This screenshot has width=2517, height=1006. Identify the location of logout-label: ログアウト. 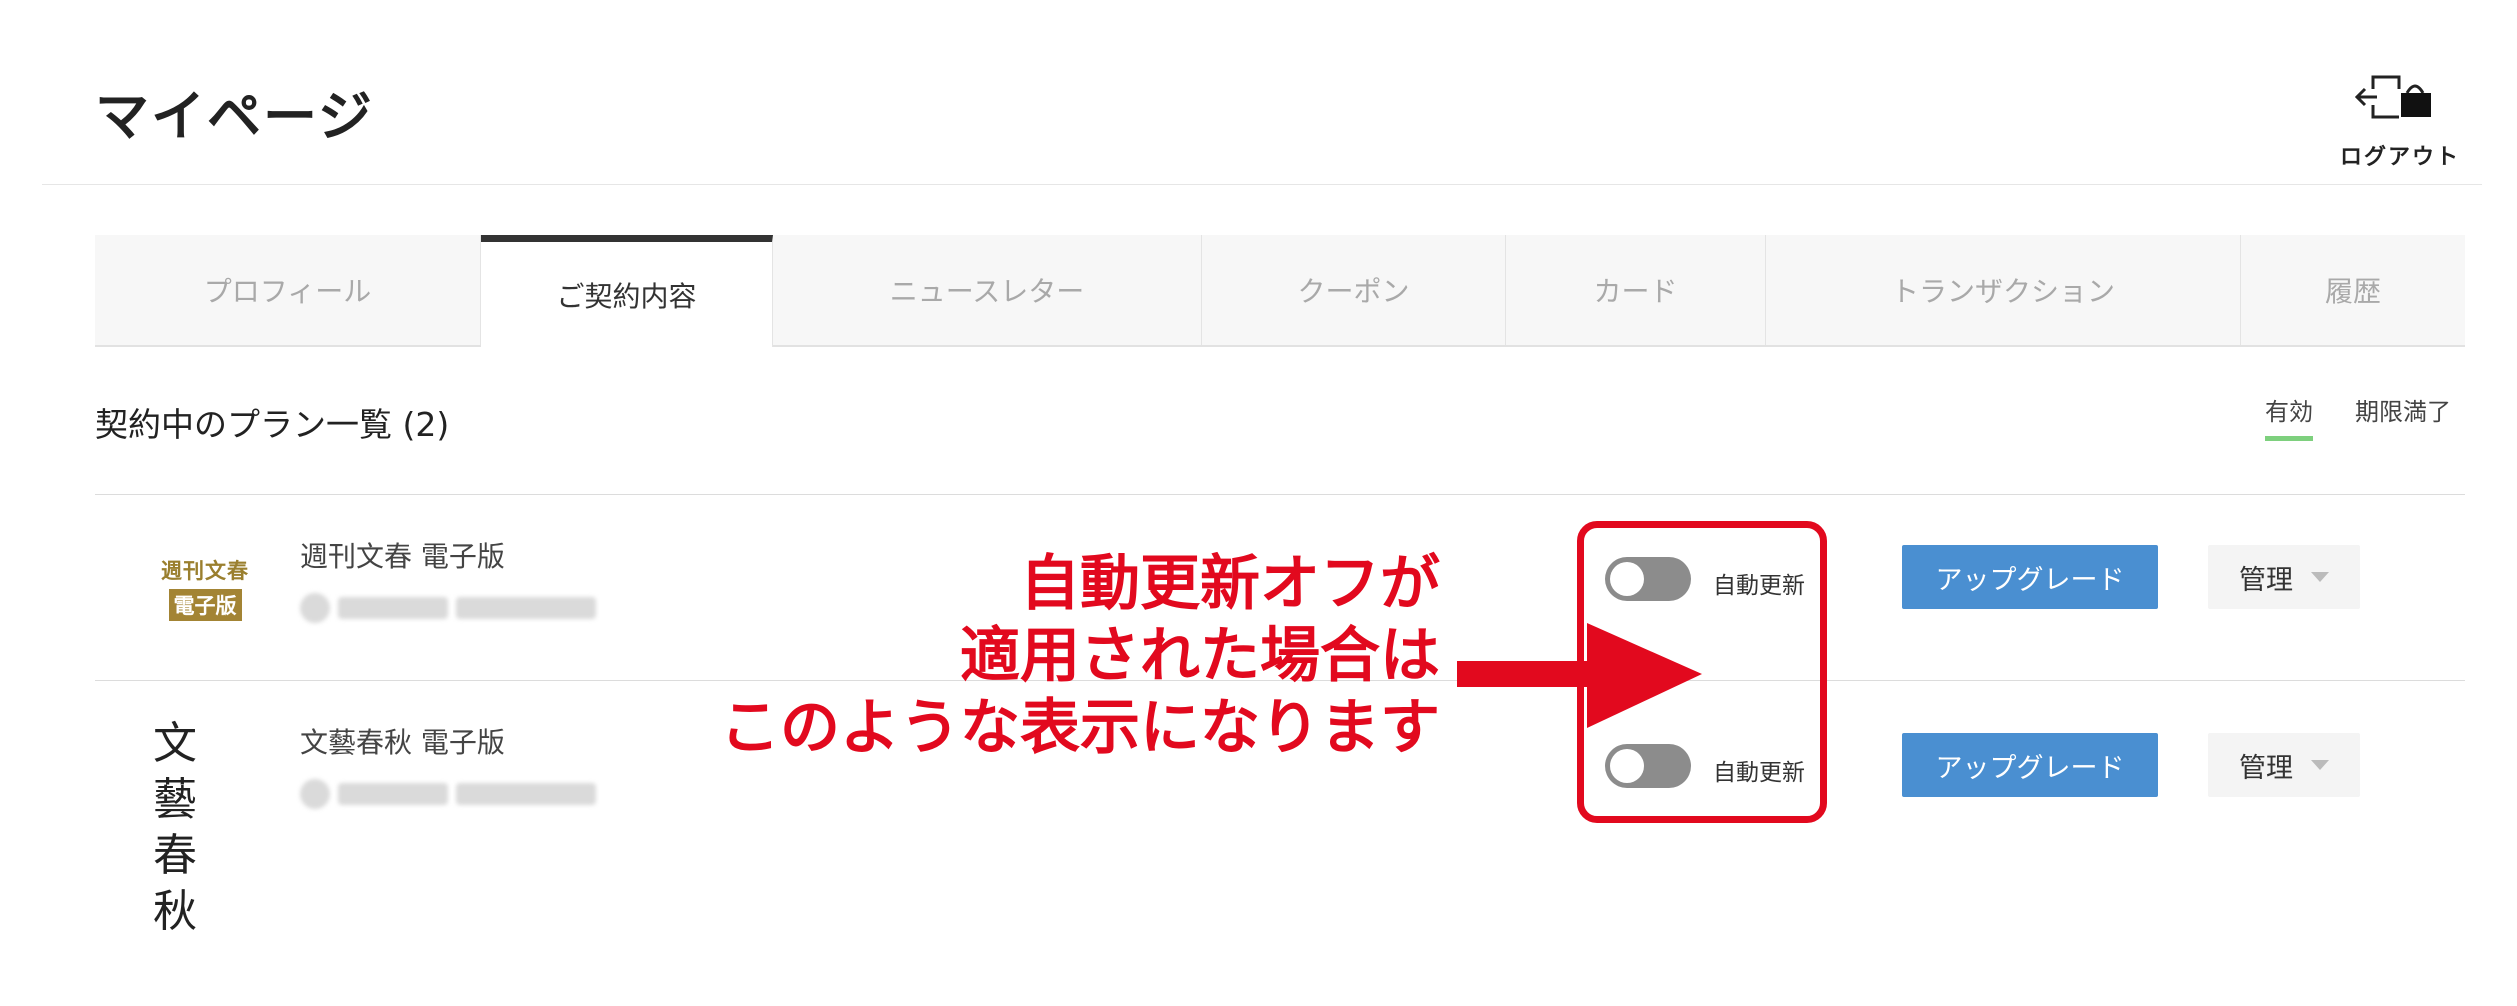
(2399, 157).